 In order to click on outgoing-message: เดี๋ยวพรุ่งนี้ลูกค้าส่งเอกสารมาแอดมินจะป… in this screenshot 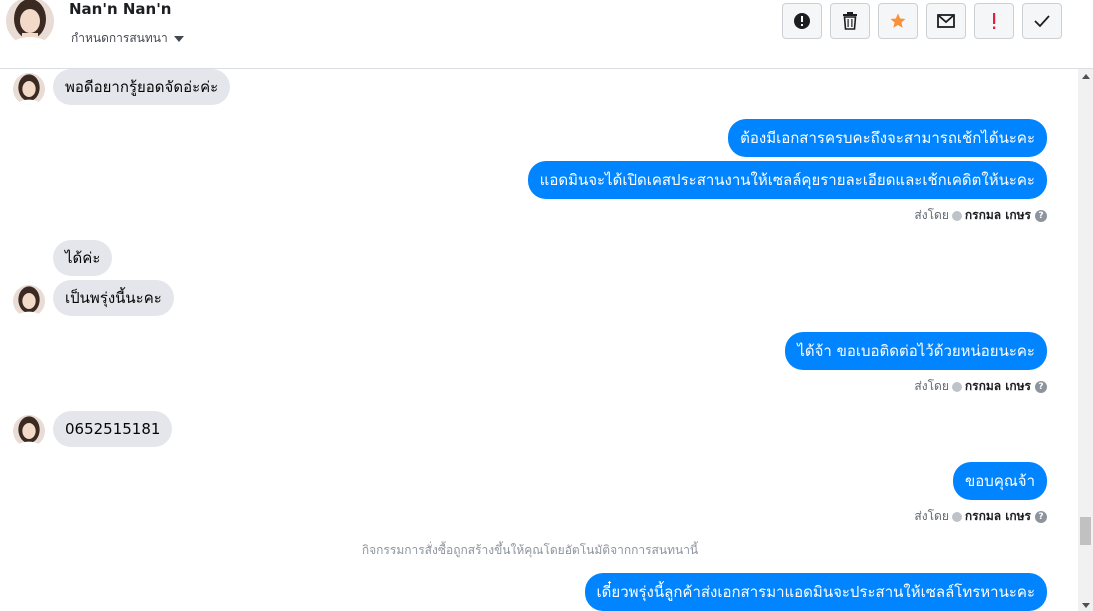, I will do `click(815, 592)`.